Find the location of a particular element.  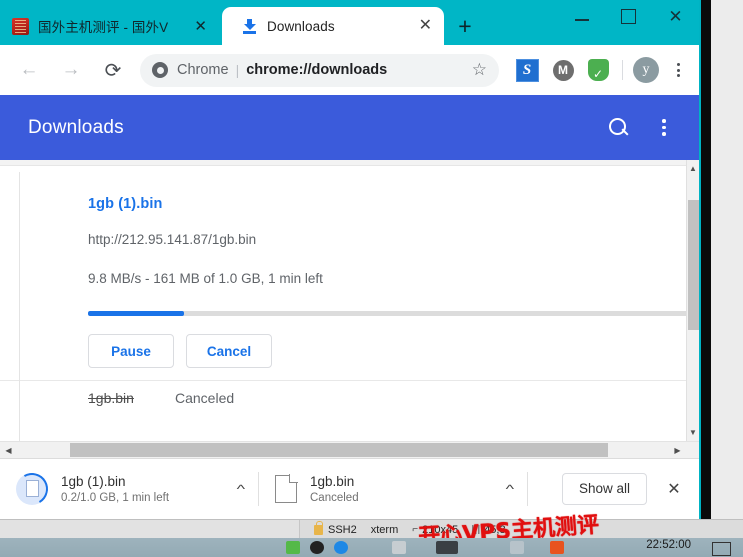

s-extension-icon: S is located at coordinates (527, 70).